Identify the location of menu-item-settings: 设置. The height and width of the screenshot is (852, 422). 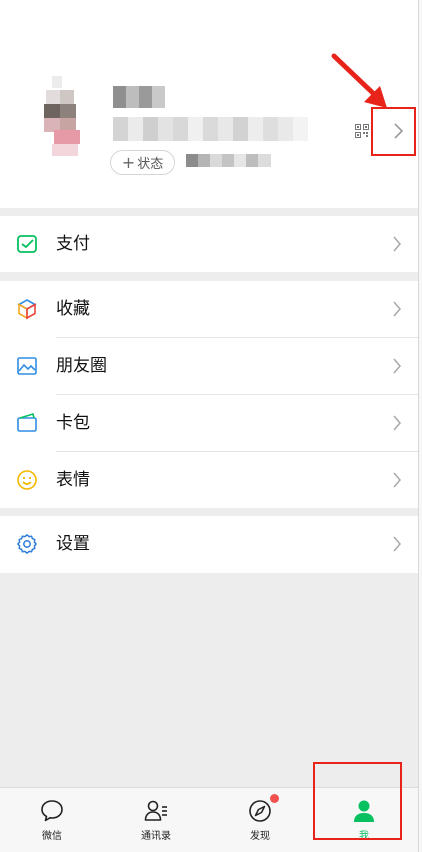
(209, 544).